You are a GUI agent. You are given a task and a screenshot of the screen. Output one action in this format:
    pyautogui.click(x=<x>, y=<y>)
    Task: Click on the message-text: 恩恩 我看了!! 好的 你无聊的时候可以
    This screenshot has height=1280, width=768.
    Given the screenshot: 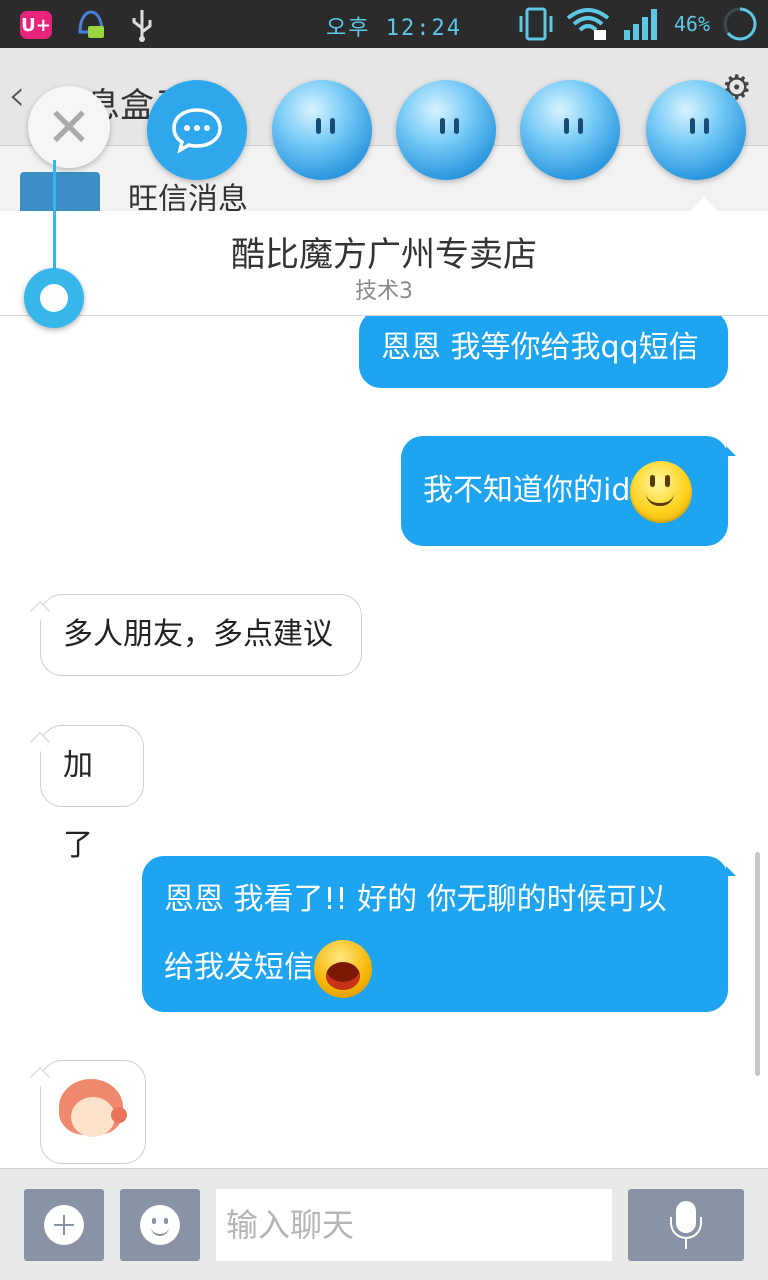 What is the action you would take?
    pyautogui.click(x=415, y=899)
    